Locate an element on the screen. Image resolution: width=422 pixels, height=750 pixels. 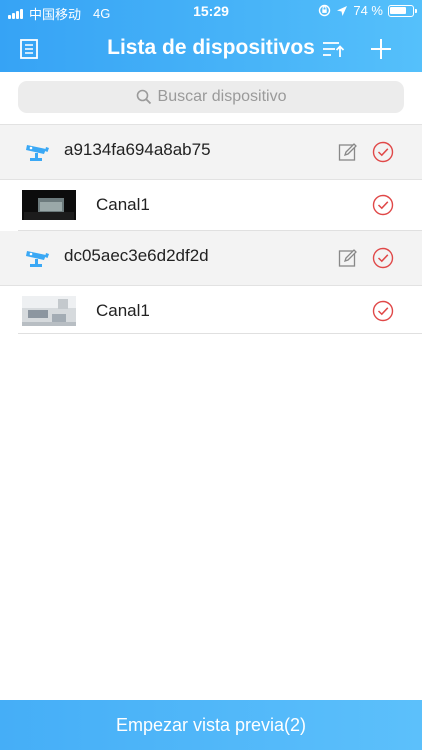
device-row: a9134fa694a8ab75 is located at coordinates (211, 152).